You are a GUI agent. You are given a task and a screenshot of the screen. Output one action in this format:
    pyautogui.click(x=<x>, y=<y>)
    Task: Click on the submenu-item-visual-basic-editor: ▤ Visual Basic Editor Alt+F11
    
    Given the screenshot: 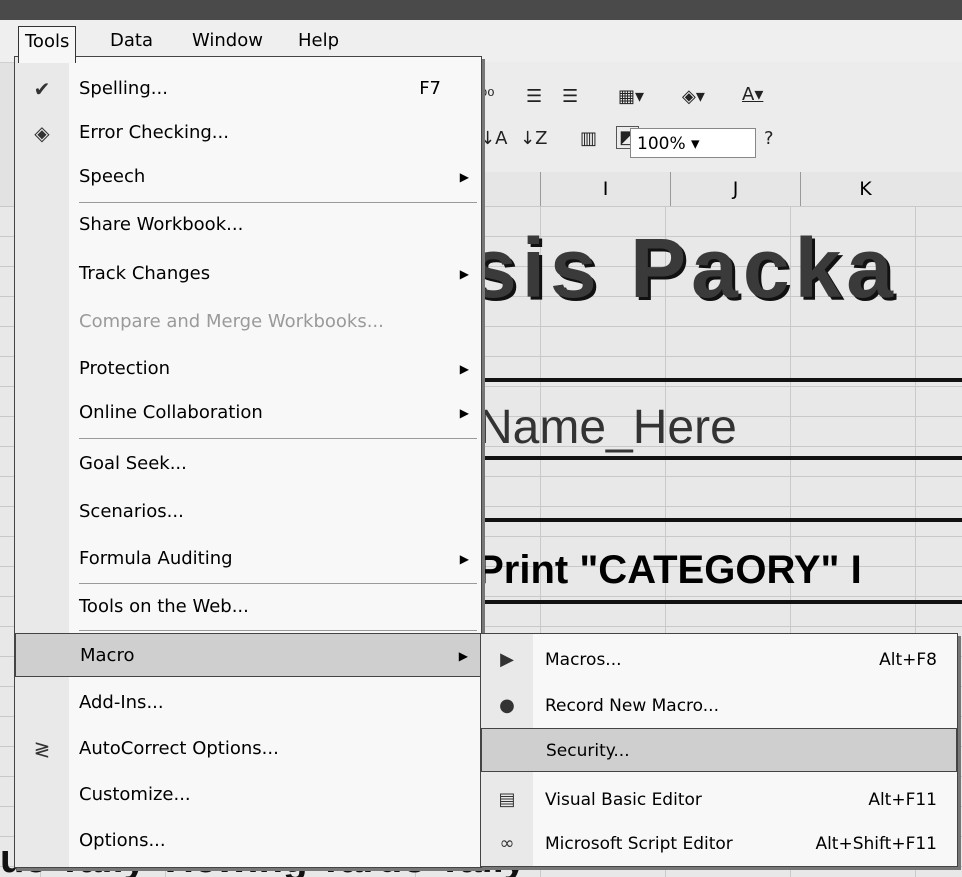 What is the action you would take?
    pyautogui.click(x=719, y=800)
    